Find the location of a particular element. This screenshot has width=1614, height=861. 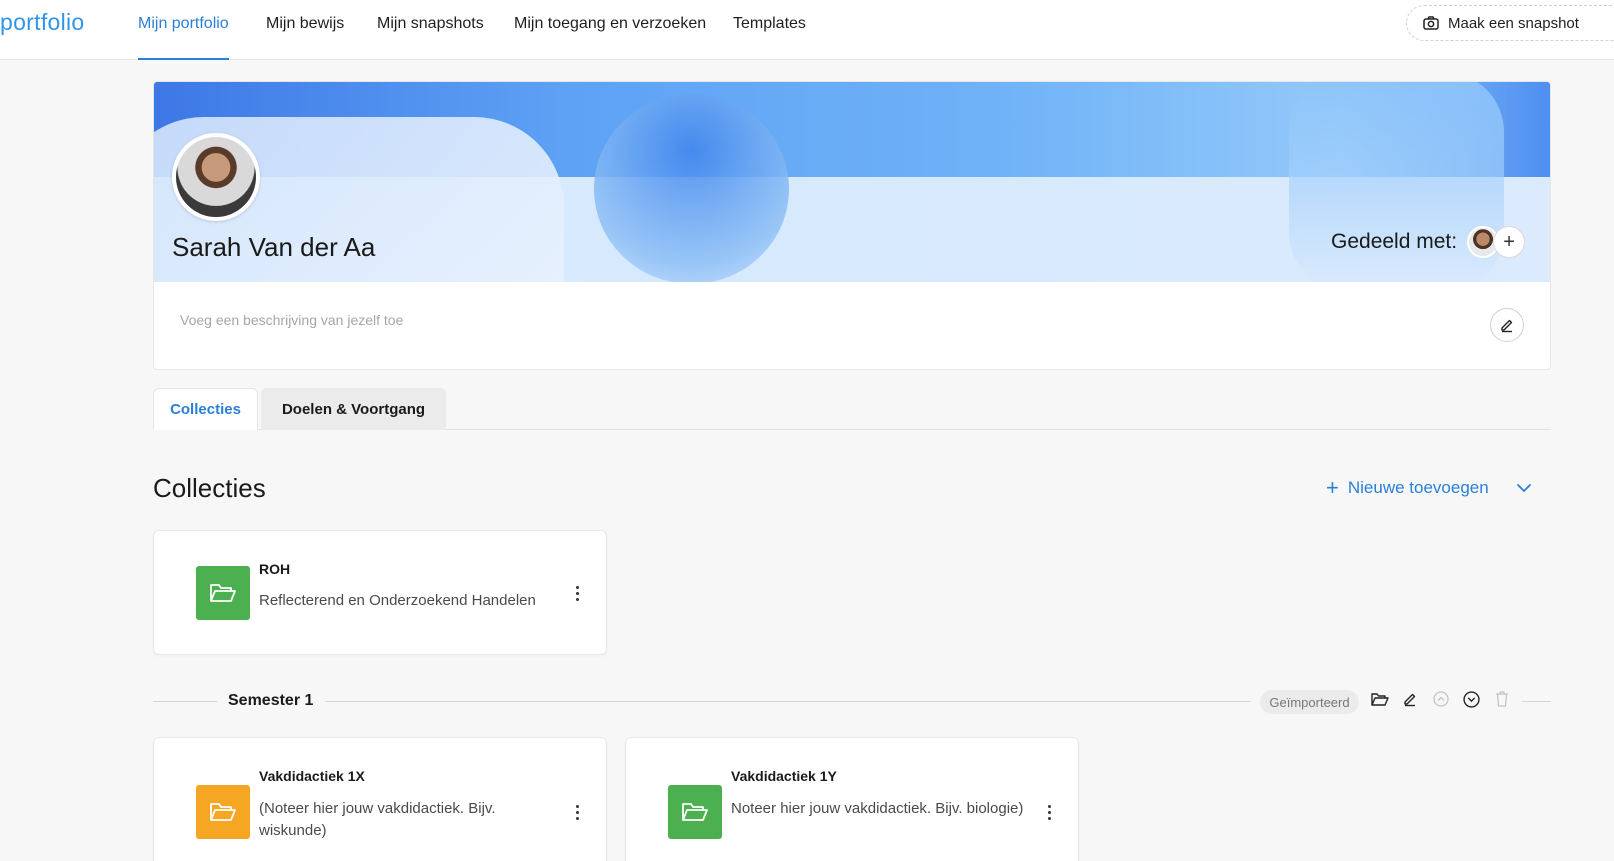

nav-item-mijn-portfolio: Mijn portfolio is located at coordinates (183, 37).